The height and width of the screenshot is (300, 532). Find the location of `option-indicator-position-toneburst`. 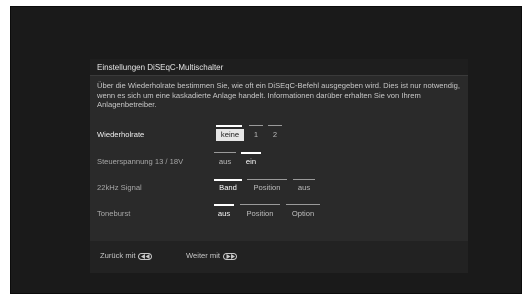

option-indicator-position-toneburst is located at coordinates (260, 204).